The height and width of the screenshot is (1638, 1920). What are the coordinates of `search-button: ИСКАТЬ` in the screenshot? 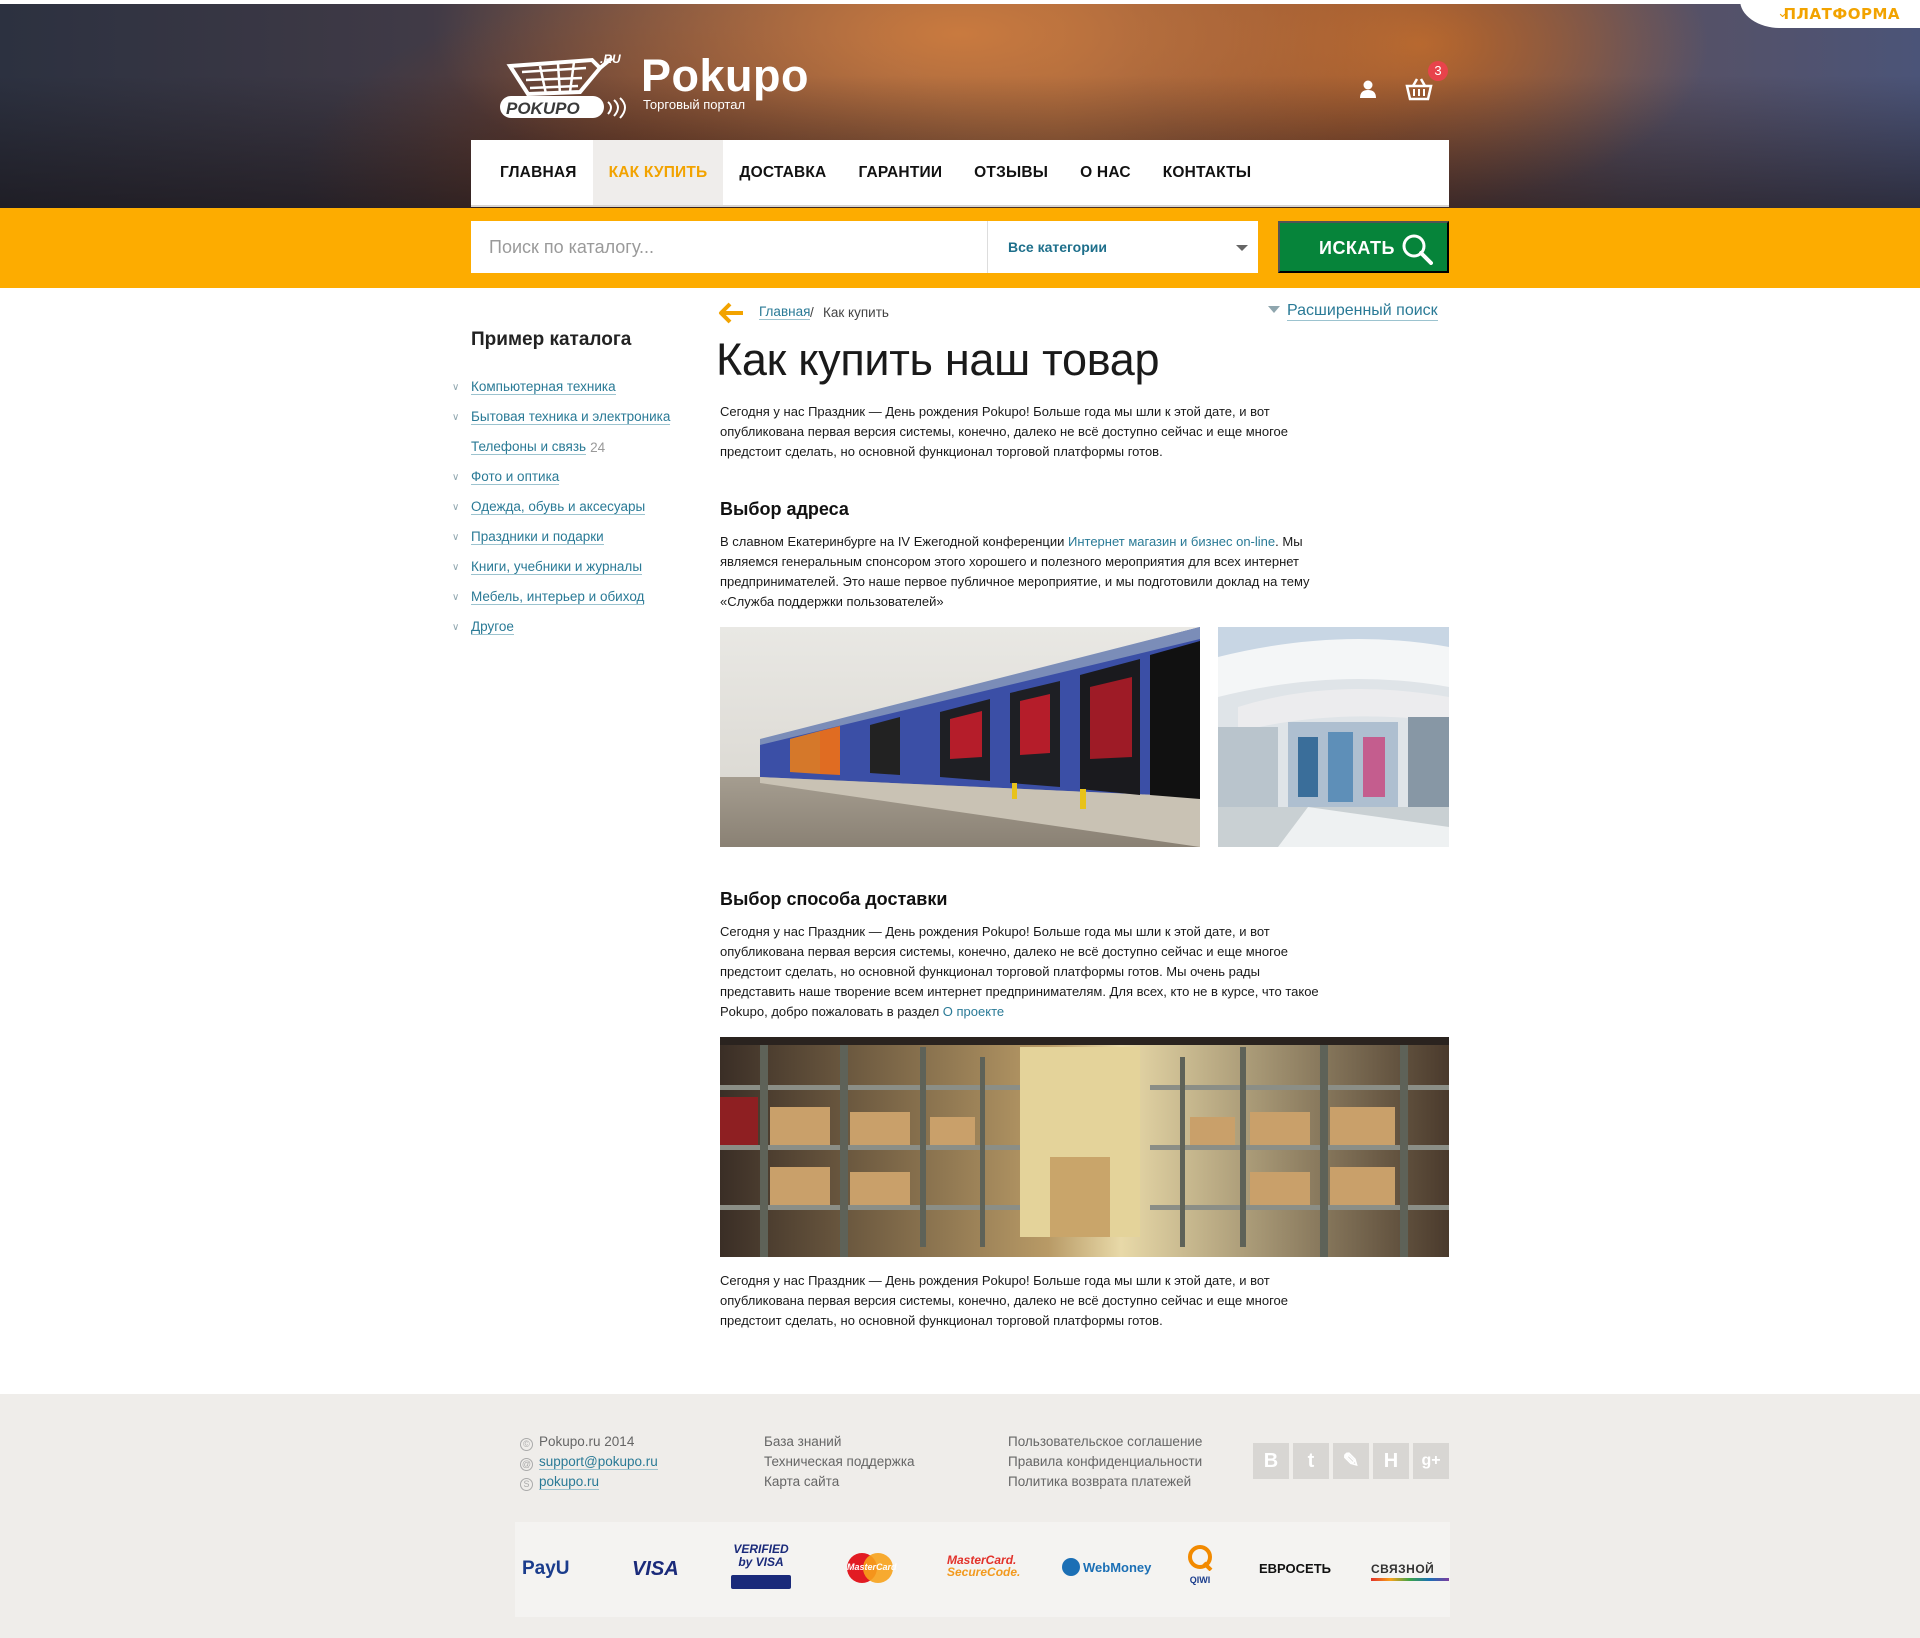 It's located at (1363, 247).